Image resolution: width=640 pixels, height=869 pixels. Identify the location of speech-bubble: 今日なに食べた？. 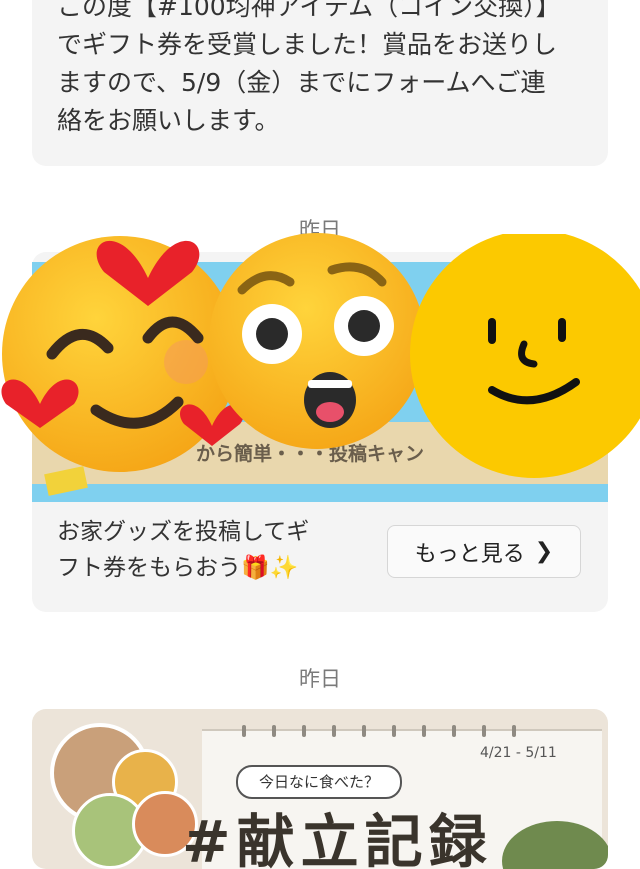
(319, 782).